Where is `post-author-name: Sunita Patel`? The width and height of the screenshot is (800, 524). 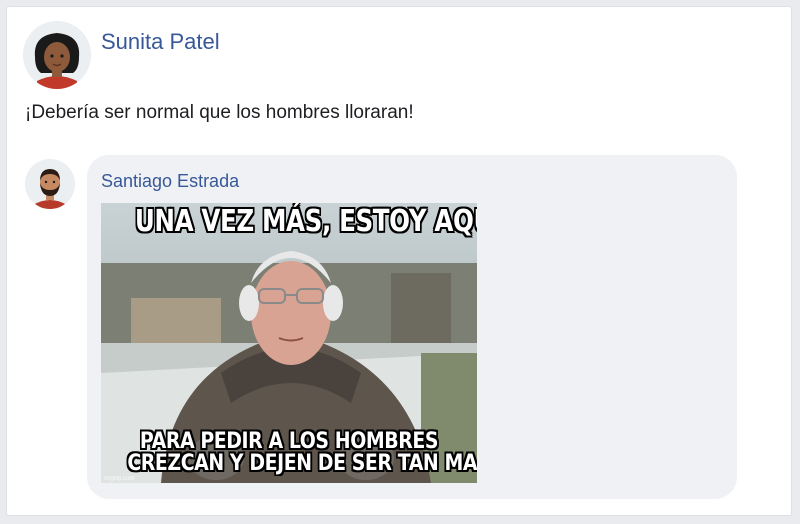
post-author-name: Sunita Patel is located at coordinates (160, 42).